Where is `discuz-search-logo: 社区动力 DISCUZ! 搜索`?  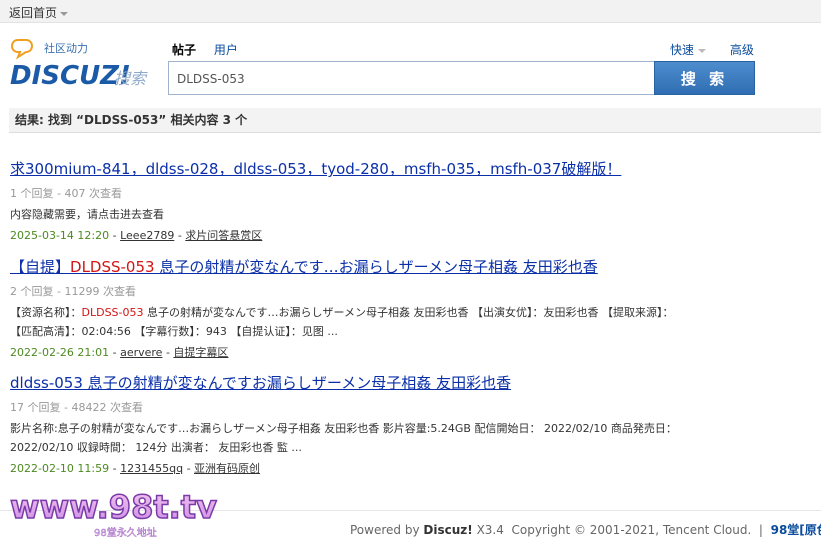 discuz-search-logo: 社区动力 DISCUZ! 搜索 is located at coordinates (82, 68).